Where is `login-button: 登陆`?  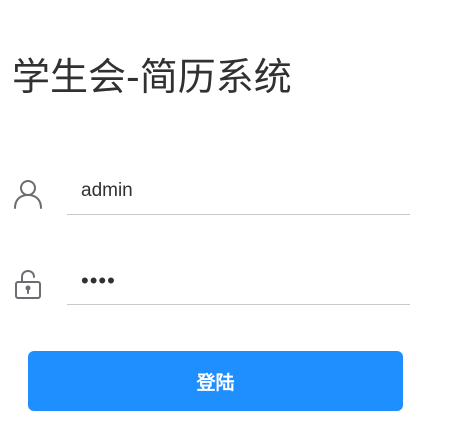
login-button: 登陆 is located at coordinates (215, 381).